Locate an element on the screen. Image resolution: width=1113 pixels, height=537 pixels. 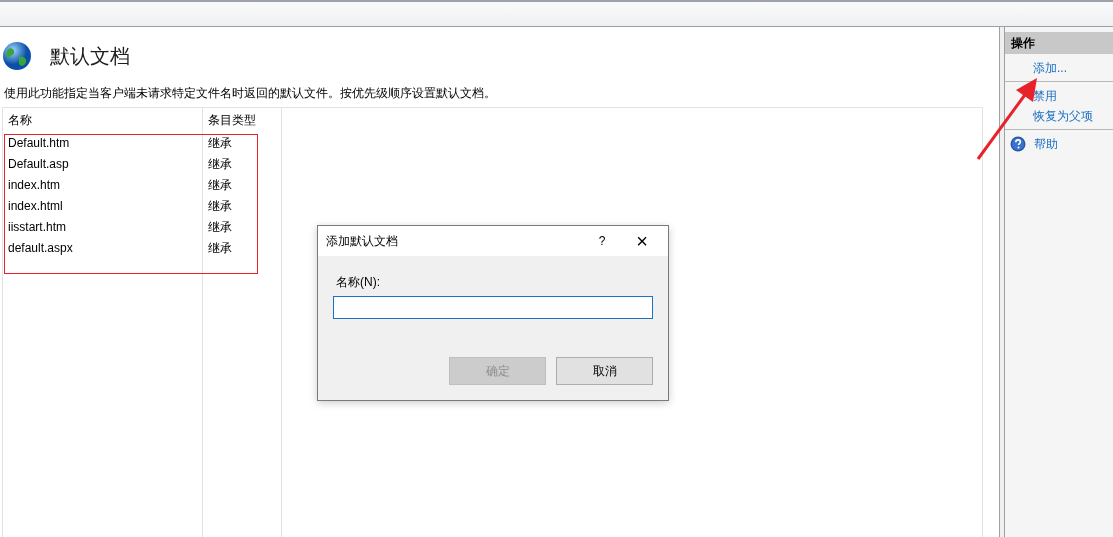
action-link: 恢复为父项 is located at coordinates (1049, 116).